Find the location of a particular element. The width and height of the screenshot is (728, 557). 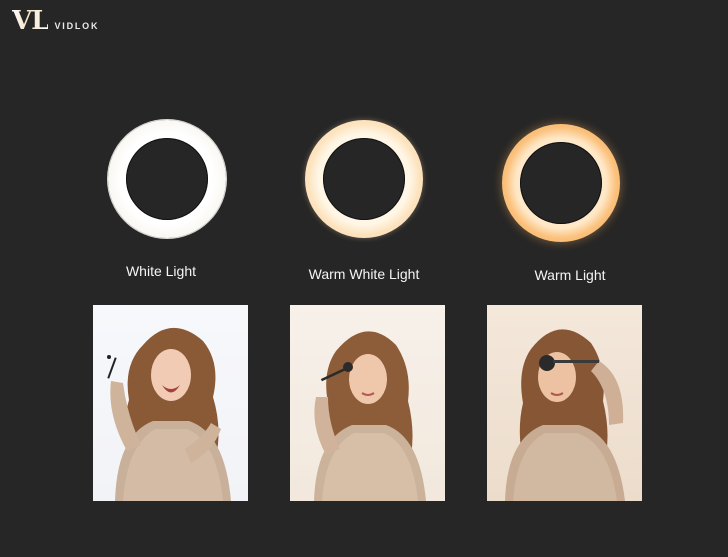

warm-white-light-label: Warm White Light is located at coordinates (364, 274).